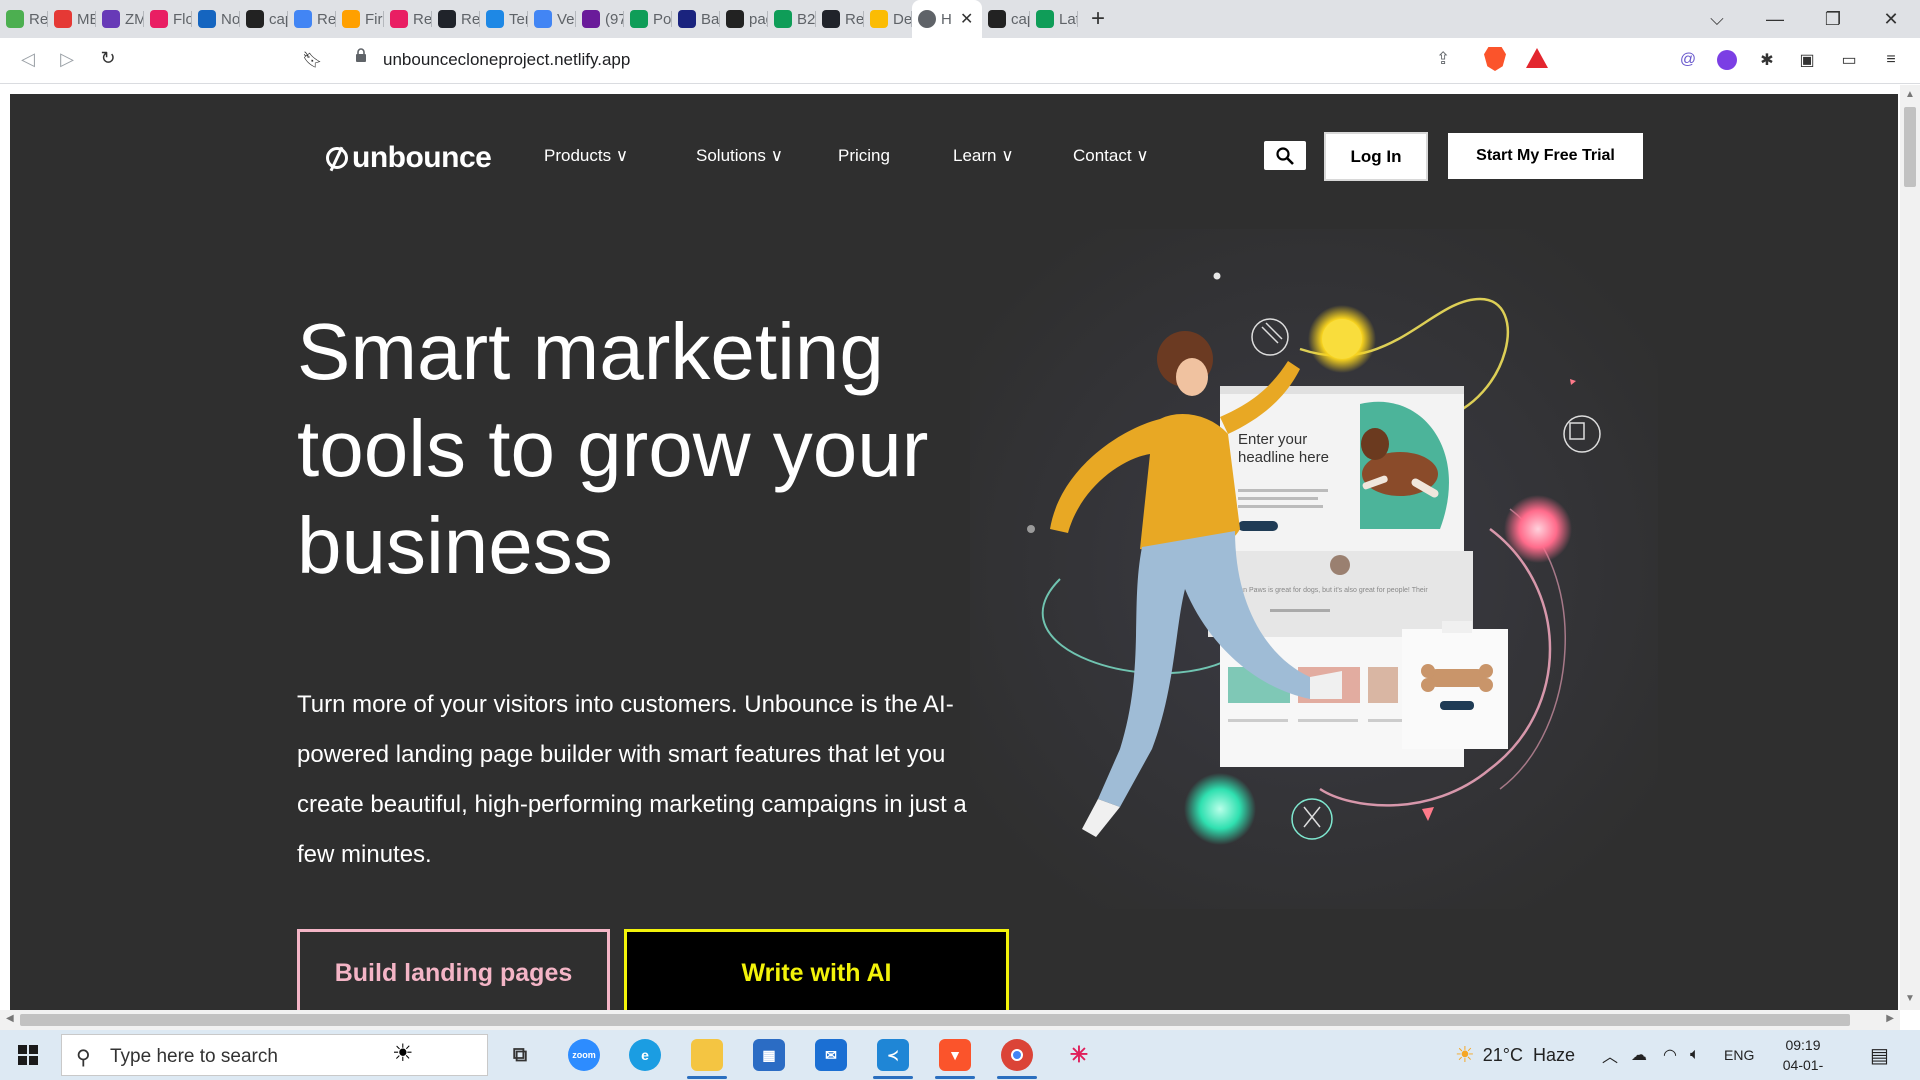 This screenshot has width=1920, height=1080. I want to click on tab-search-icon: ⌵, so click(1717, 19).